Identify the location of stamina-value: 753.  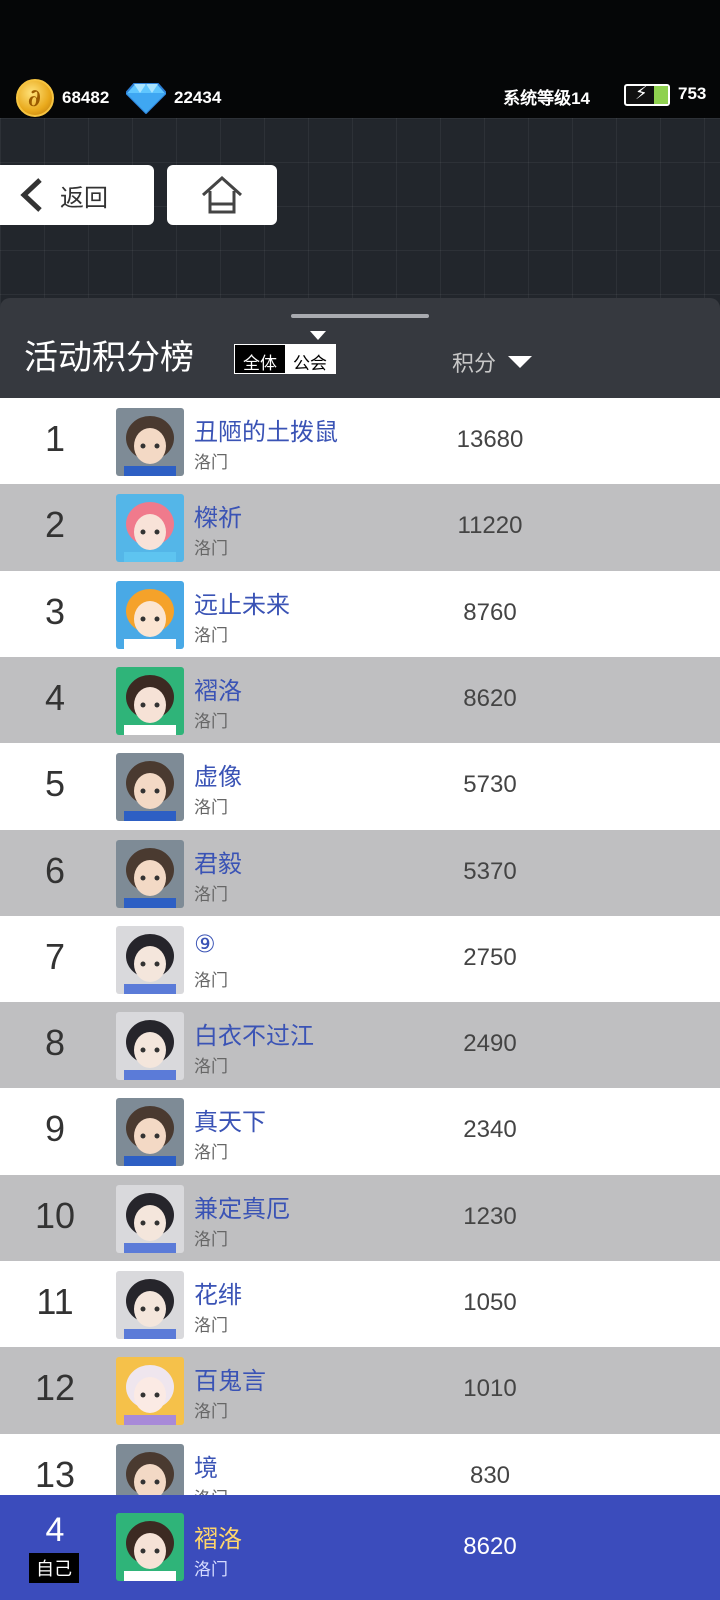
(692, 93).